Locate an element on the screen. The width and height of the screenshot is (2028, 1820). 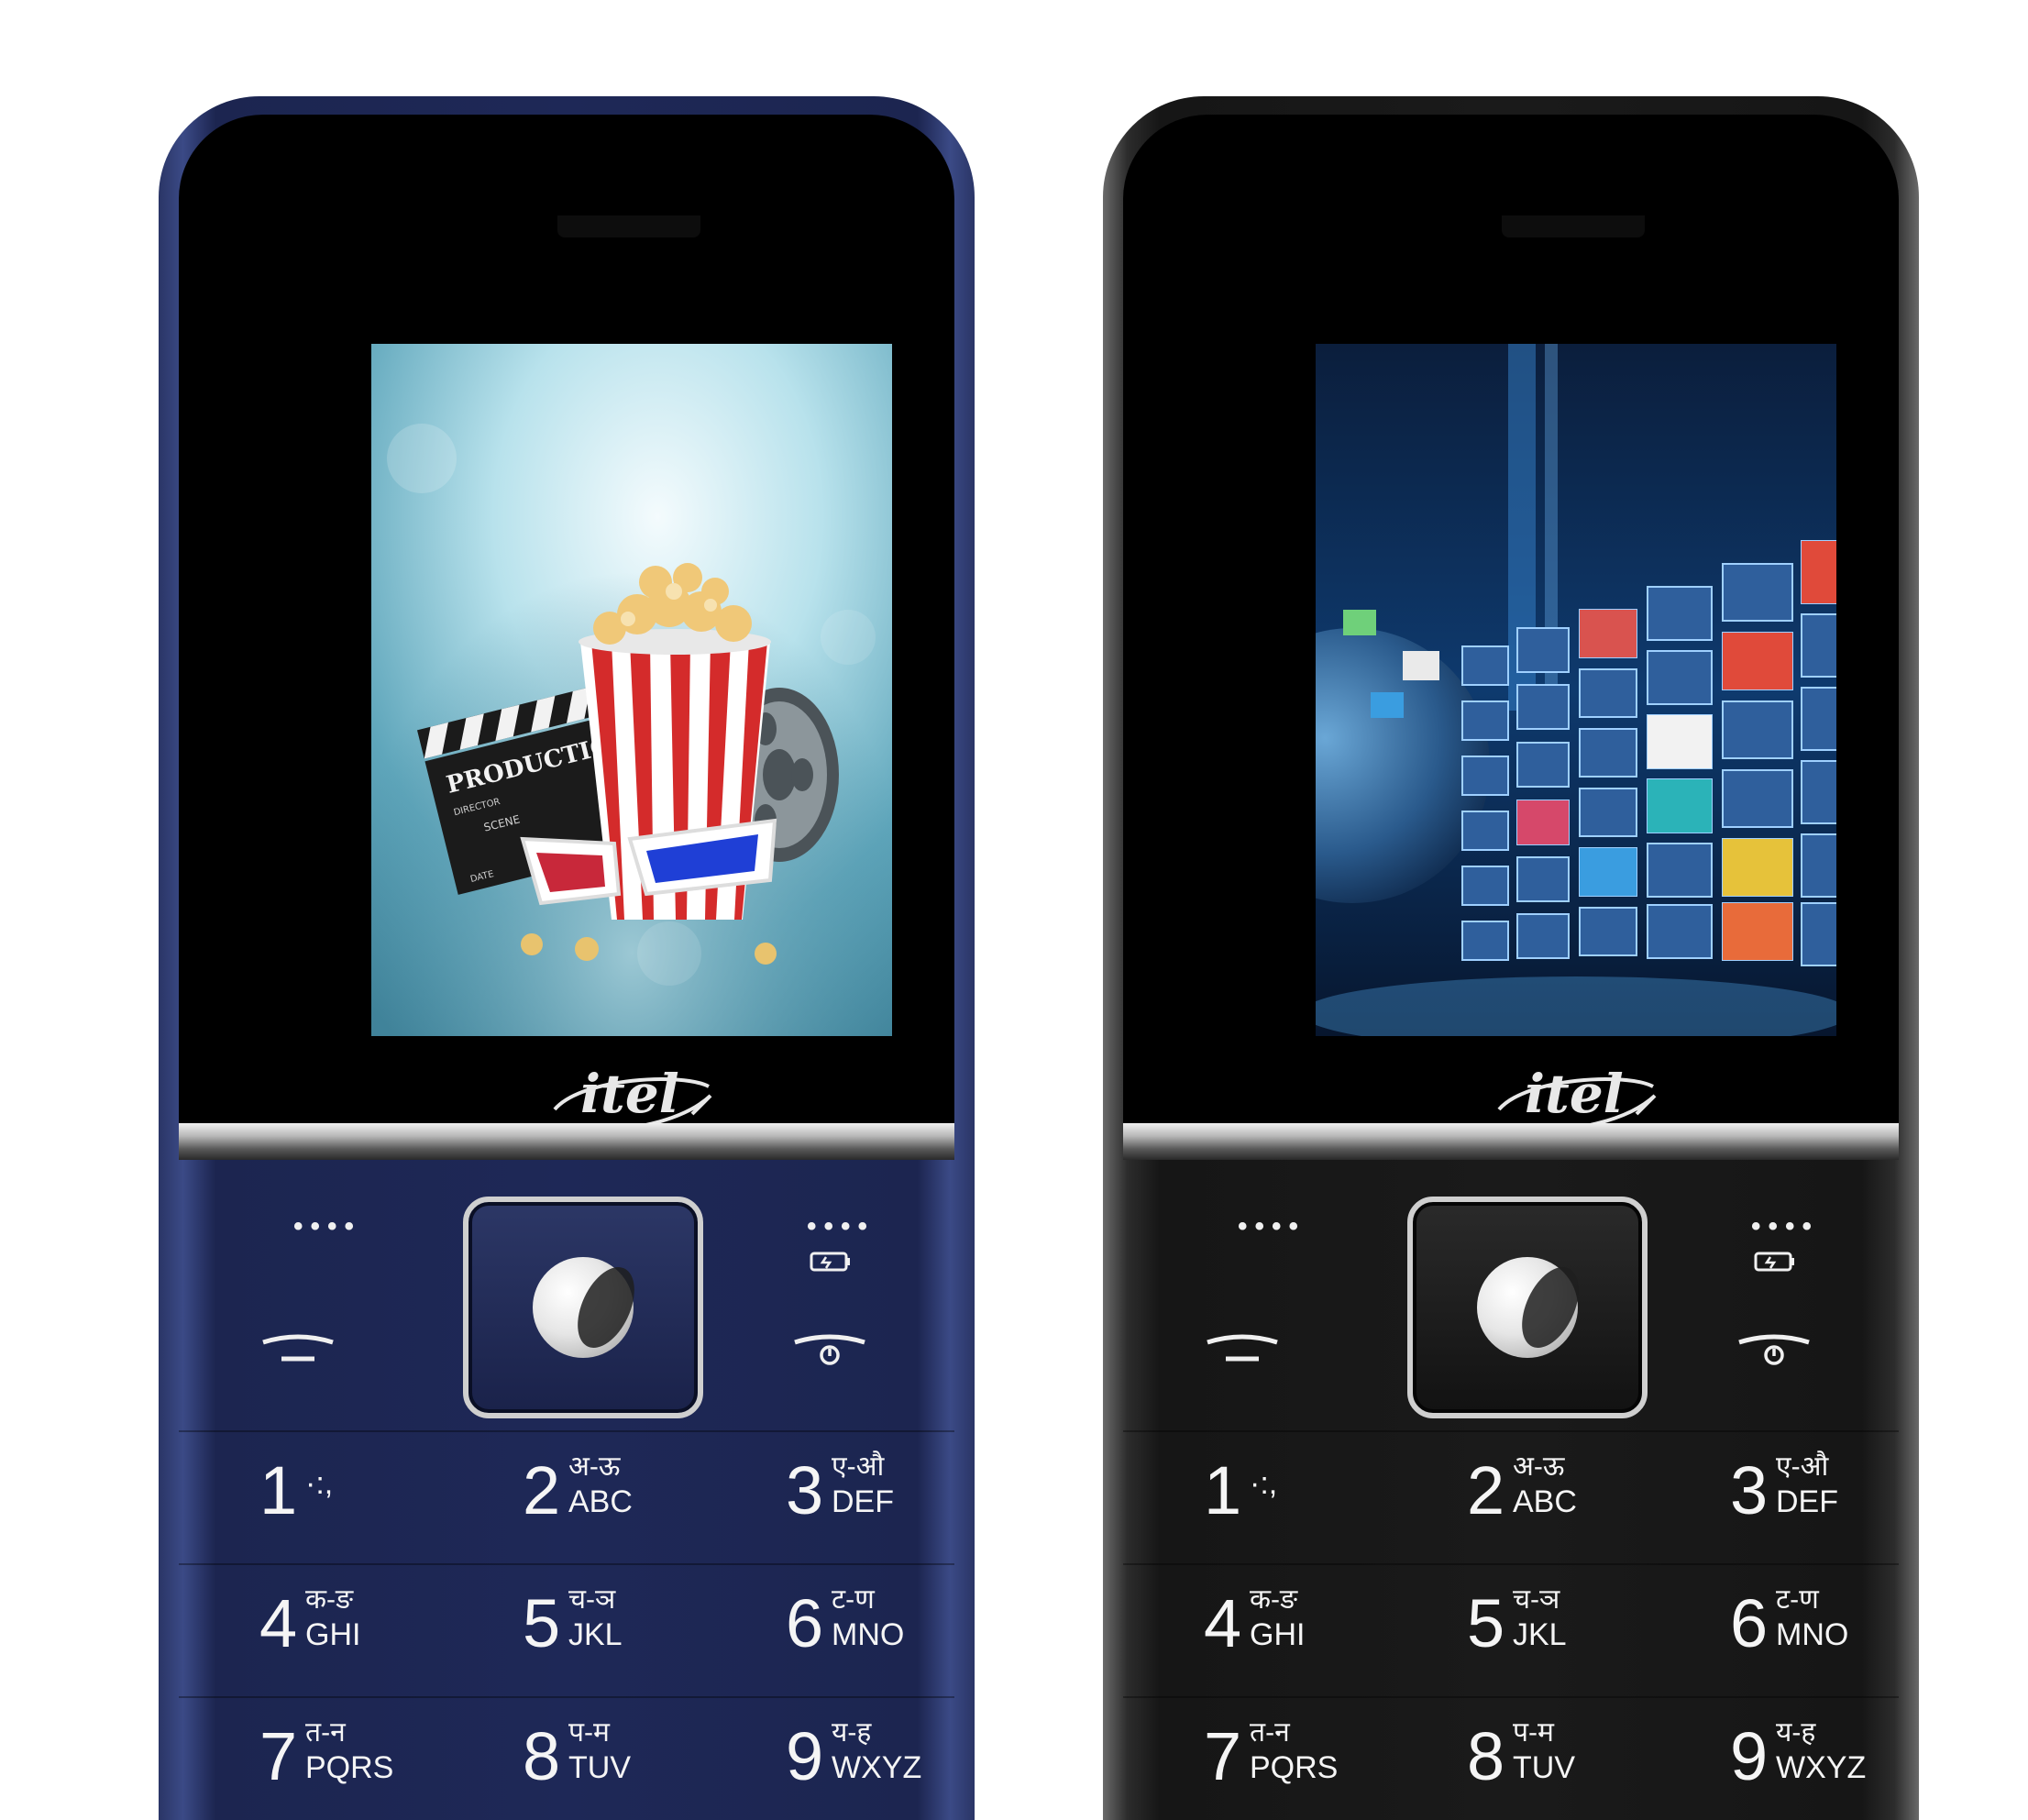
movie-wallpaper: PRODUCTION DIRECTOR SCENE DATE is located at coordinates (631, 690).